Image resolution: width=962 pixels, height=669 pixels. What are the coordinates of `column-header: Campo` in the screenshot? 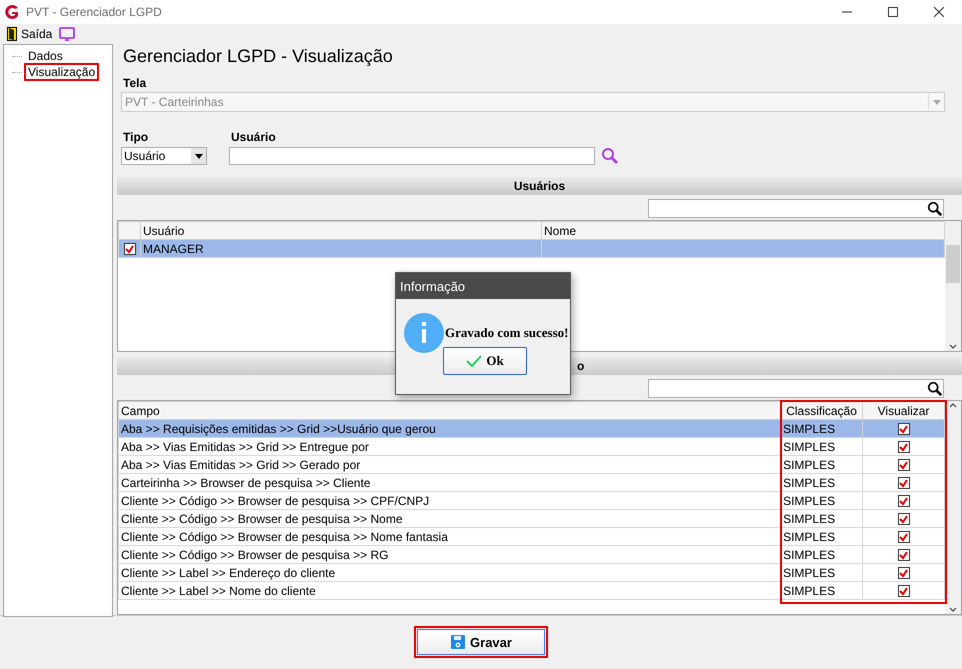 It's located at (449, 411).